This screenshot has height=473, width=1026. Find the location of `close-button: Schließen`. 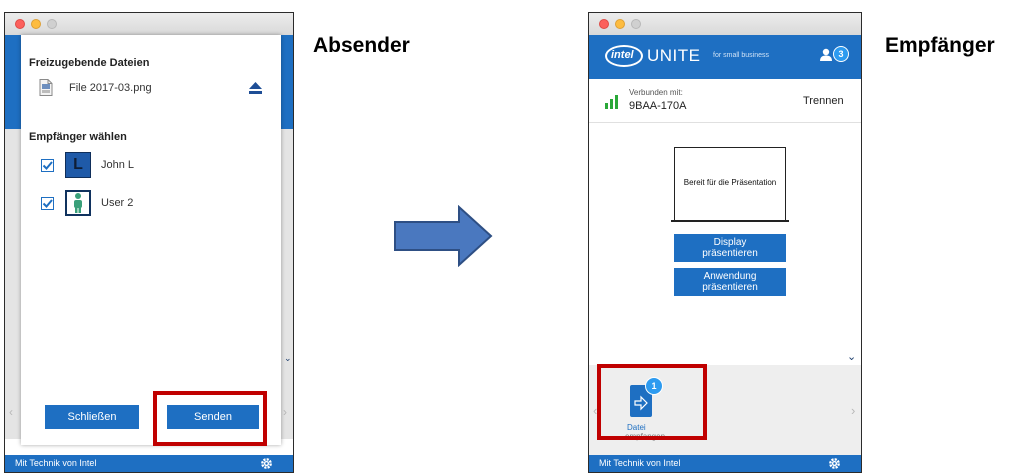

close-button: Schließen is located at coordinates (92, 417).